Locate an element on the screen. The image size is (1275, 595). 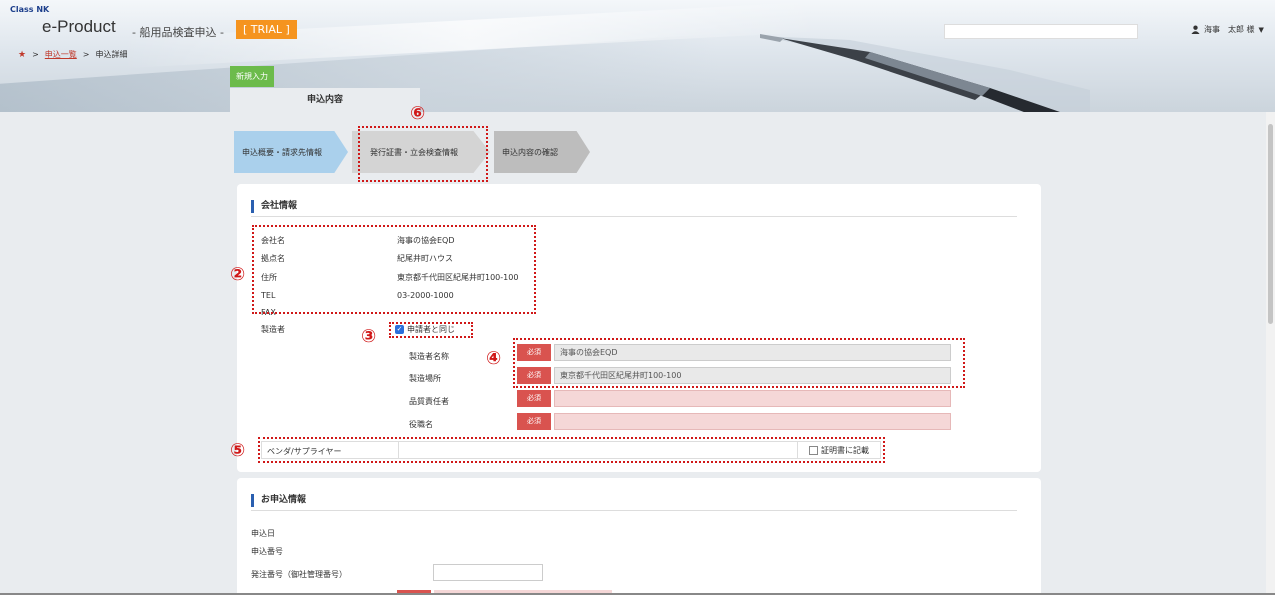
caret-down-icon: ▼ is located at coordinates (1261, 29).